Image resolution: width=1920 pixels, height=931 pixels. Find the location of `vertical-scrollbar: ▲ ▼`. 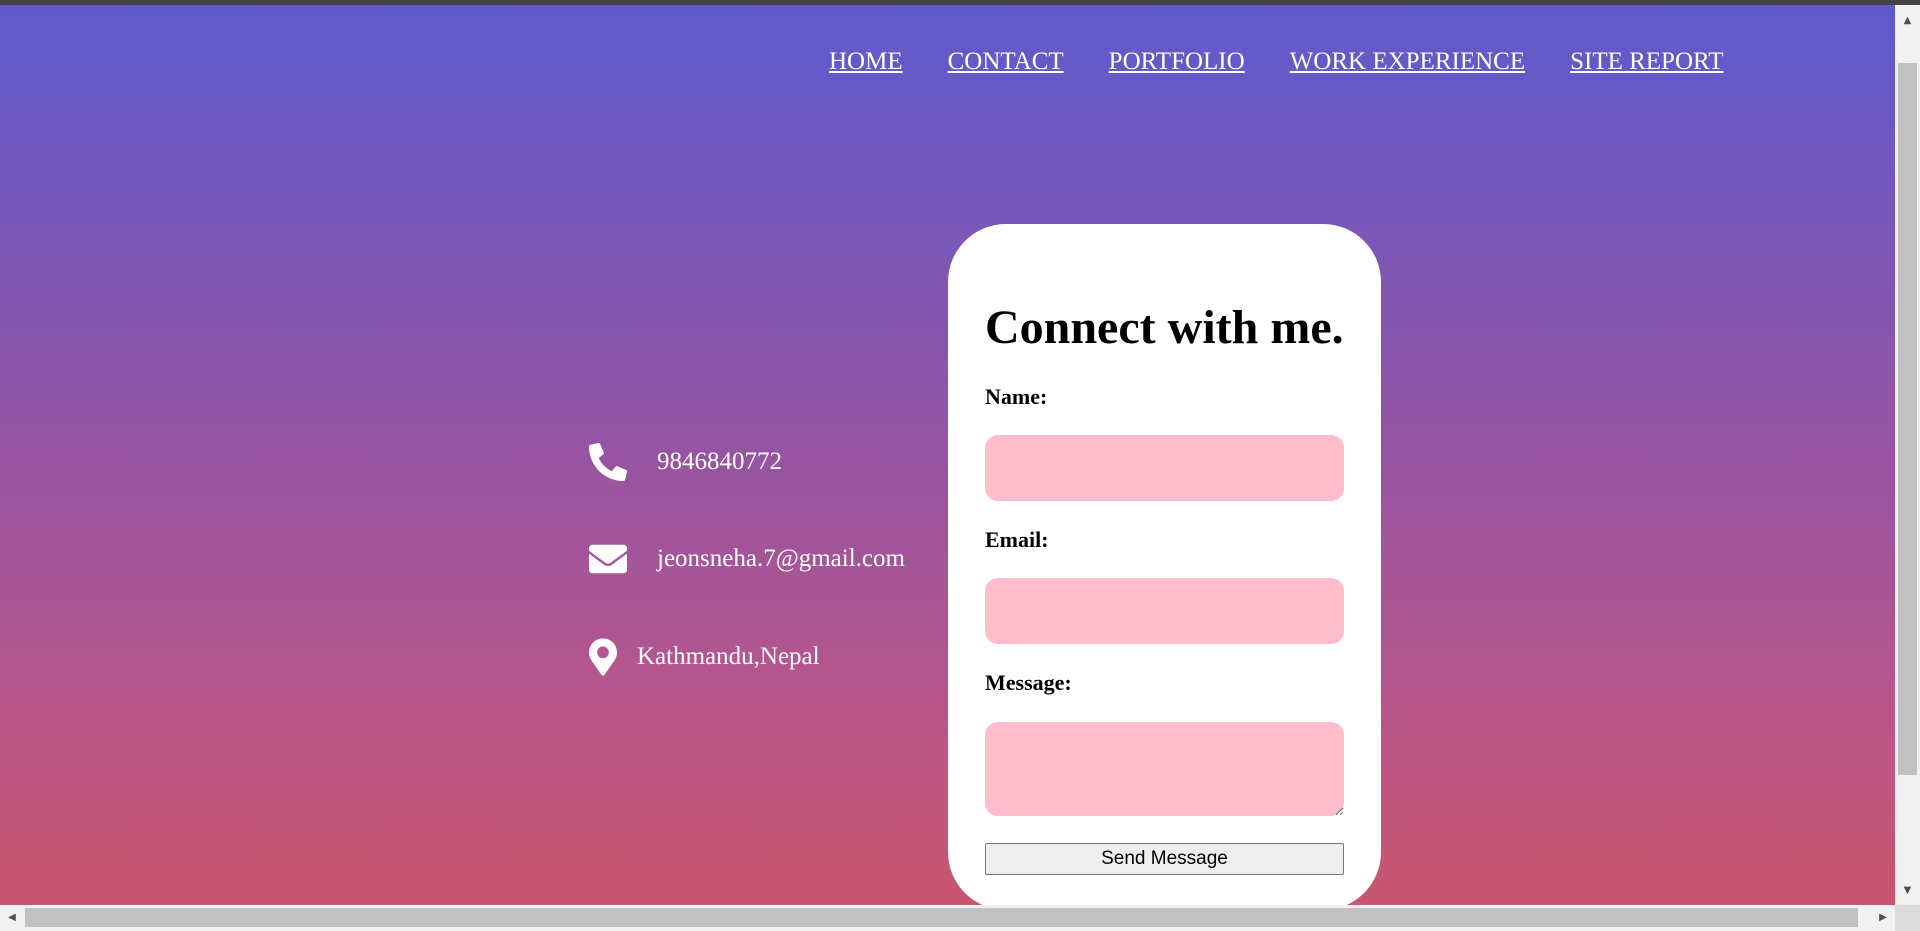

vertical-scrollbar: ▲ ▼ is located at coordinates (1907, 455).